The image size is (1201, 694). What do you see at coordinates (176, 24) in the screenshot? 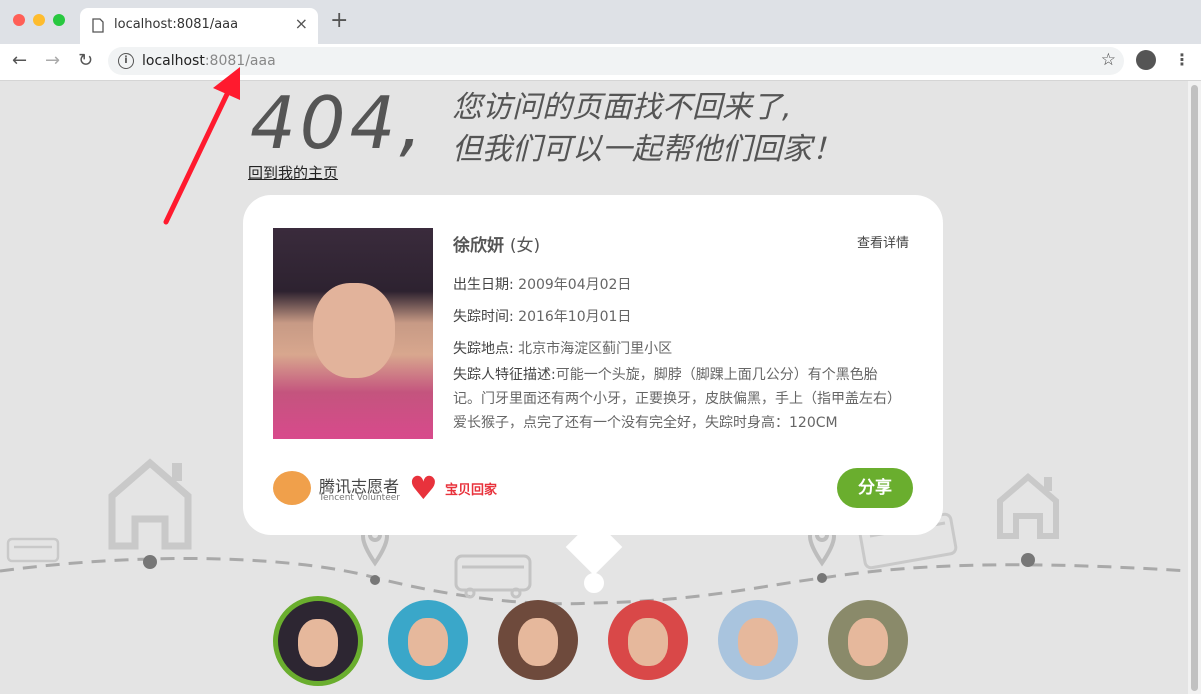
I see `tab-title: localhost:8081/aaa` at bounding box center [176, 24].